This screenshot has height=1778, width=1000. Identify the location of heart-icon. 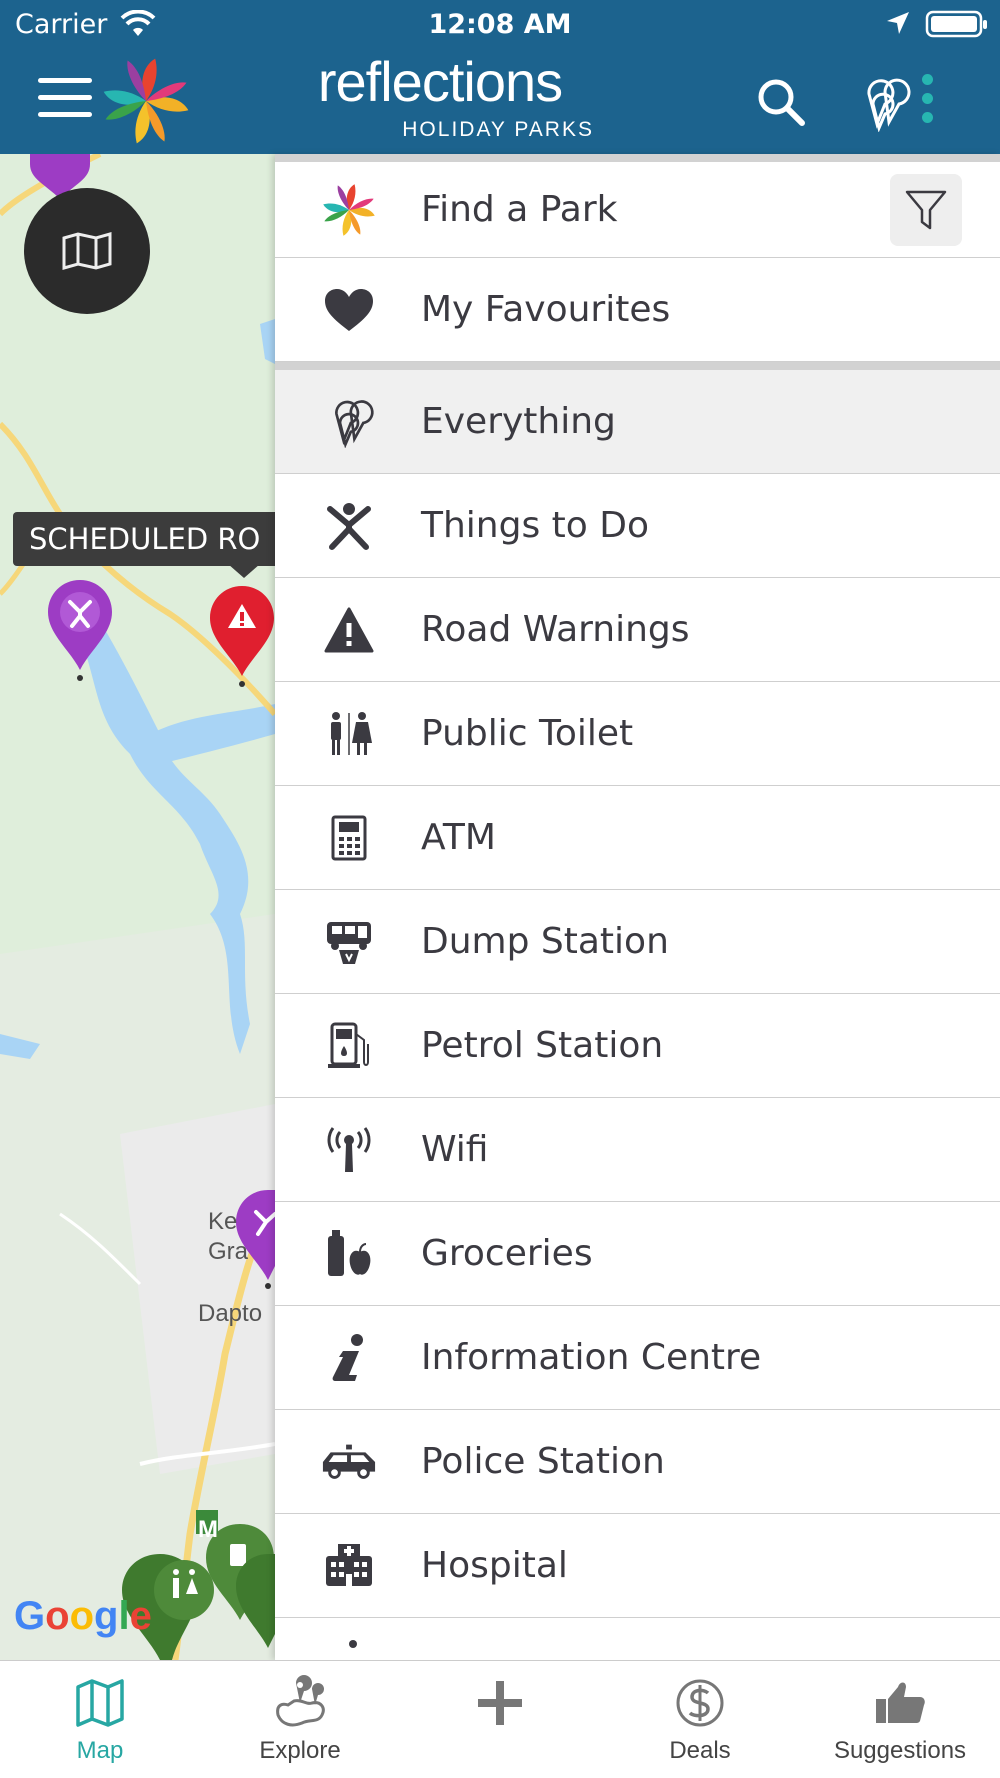
(349, 310).